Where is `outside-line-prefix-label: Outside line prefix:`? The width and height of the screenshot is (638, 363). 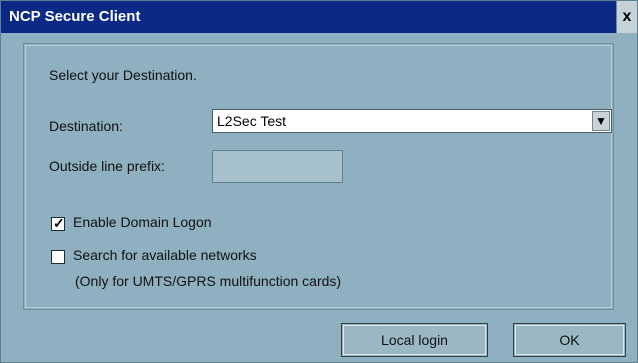 outside-line-prefix-label: Outside line prefix: is located at coordinates (107, 166).